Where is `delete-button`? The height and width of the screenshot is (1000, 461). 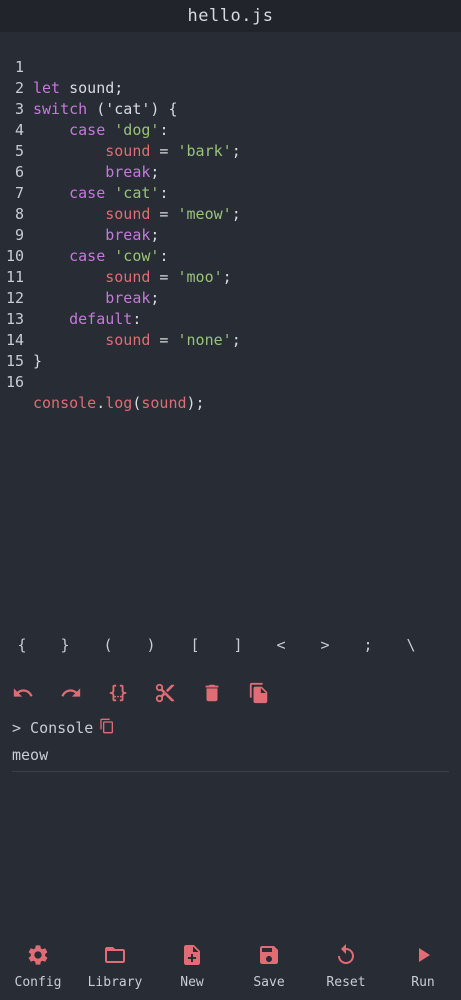
delete-button is located at coordinates (212, 693).